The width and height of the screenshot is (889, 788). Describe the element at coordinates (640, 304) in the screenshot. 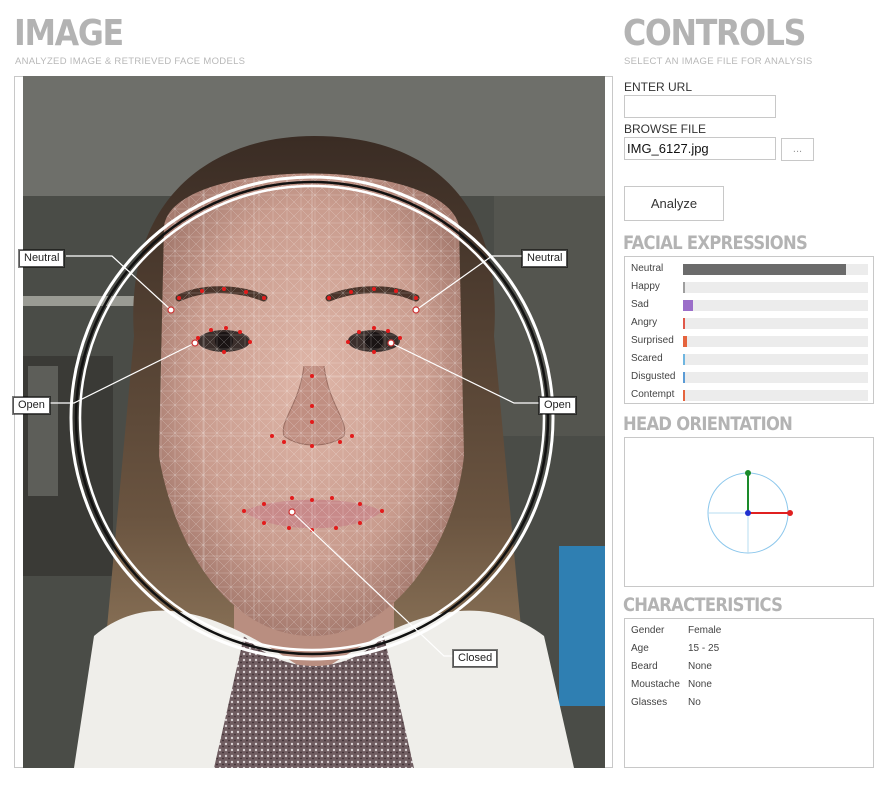

I see `expression-label: Sad` at that location.